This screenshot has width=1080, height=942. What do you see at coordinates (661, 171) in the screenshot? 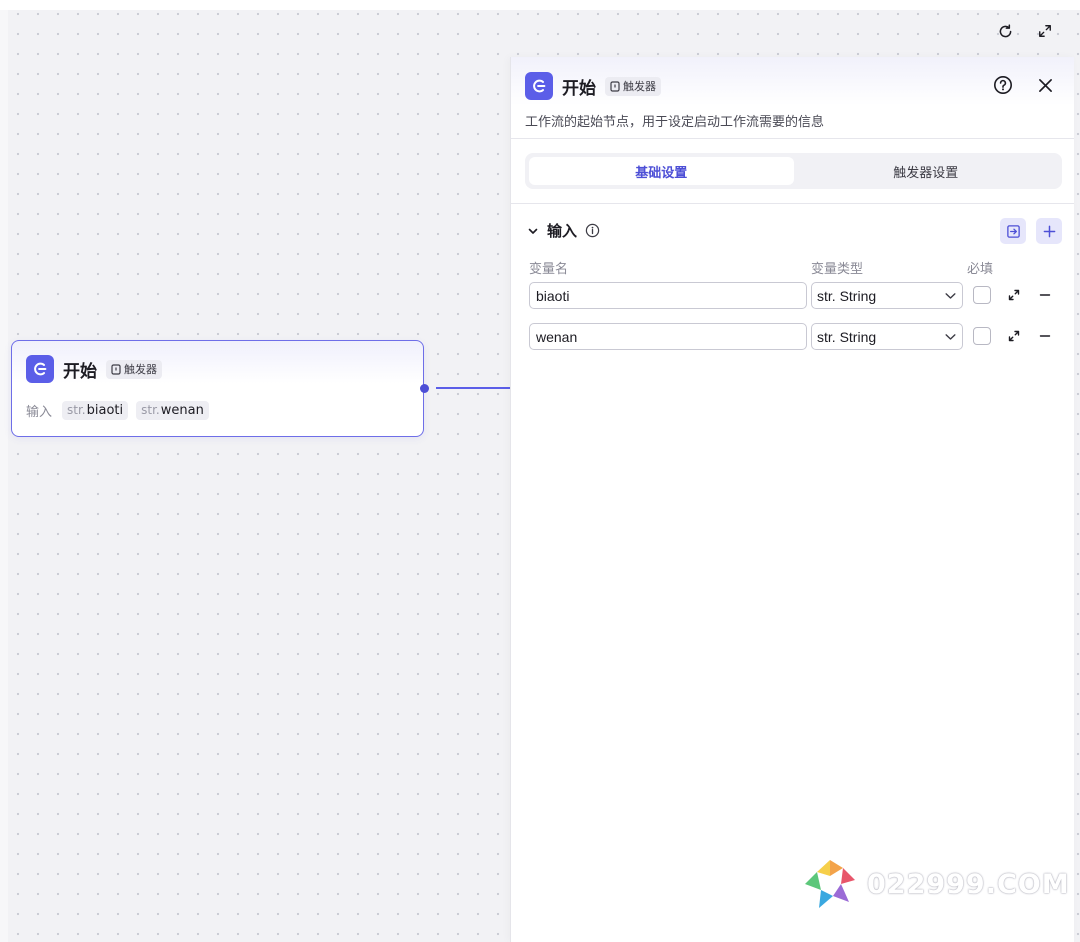
I see `tab-basic-settings: 基础设置` at bounding box center [661, 171].